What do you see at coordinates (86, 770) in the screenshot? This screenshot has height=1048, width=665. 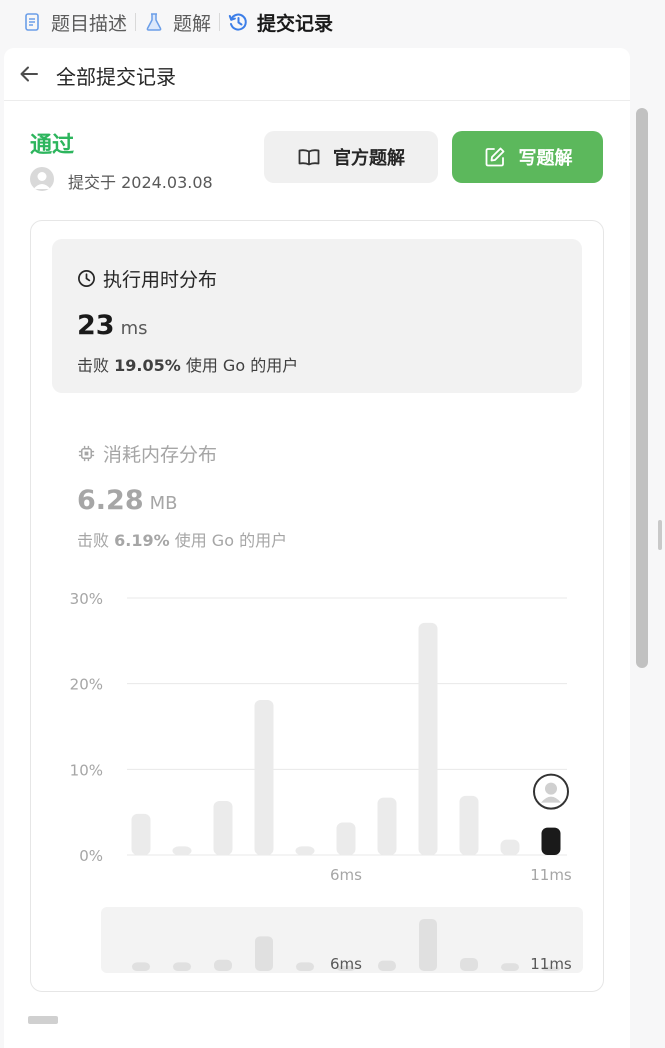 I see `y-tick-label: 10%` at bounding box center [86, 770].